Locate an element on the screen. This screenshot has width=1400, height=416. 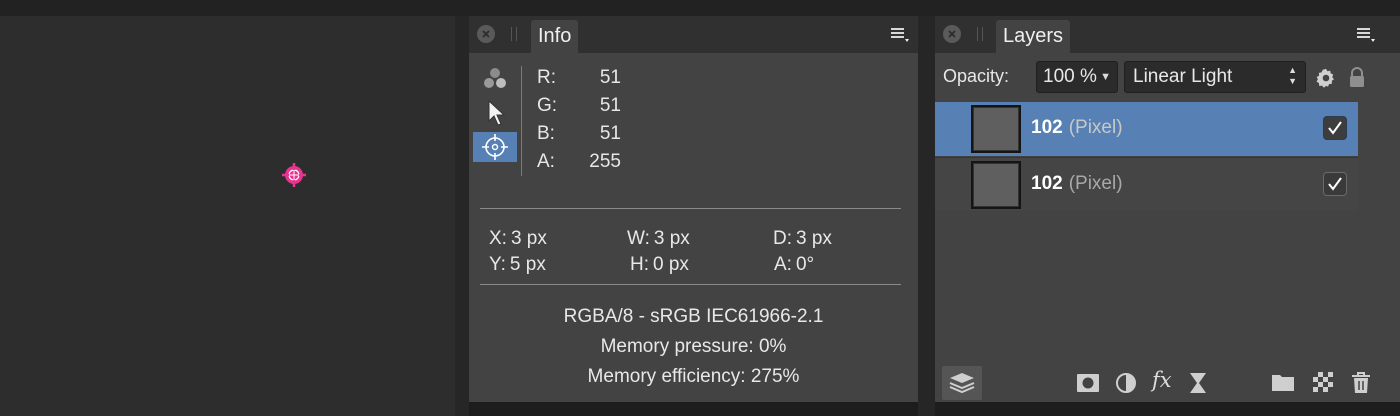
memory-efficiency-text: Memory efficiency: 275% is located at coordinates (693, 376).